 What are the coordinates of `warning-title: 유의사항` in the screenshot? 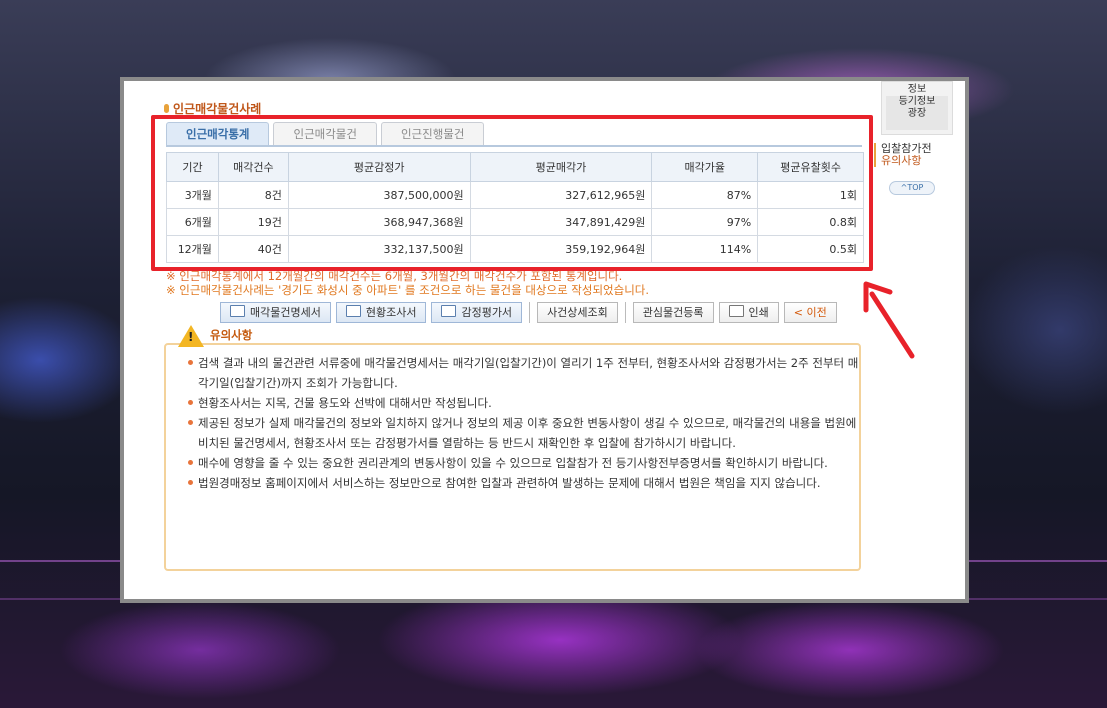 It's located at (231, 335).